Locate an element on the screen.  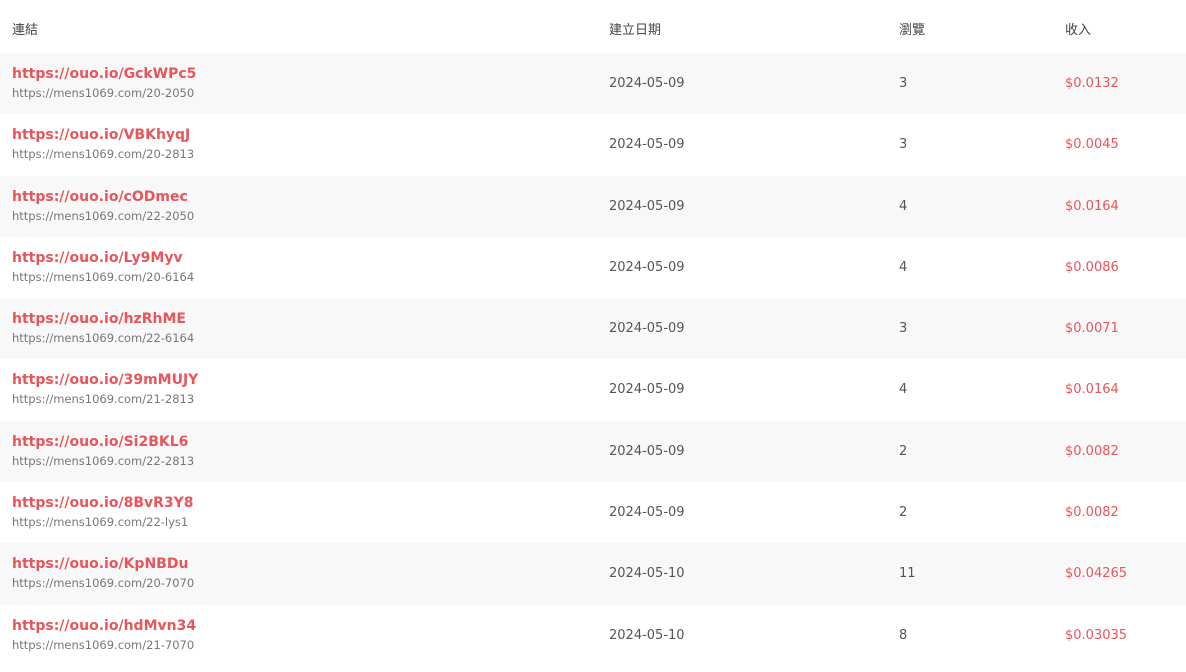
earnings-value: $0.04265 is located at coordinates (1096, 574).